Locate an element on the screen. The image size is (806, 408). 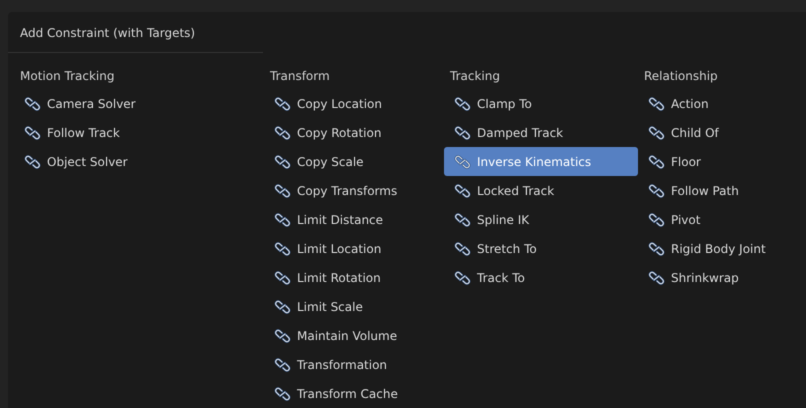
menu-item: Copy Scale is located at coordinates (354, 161).